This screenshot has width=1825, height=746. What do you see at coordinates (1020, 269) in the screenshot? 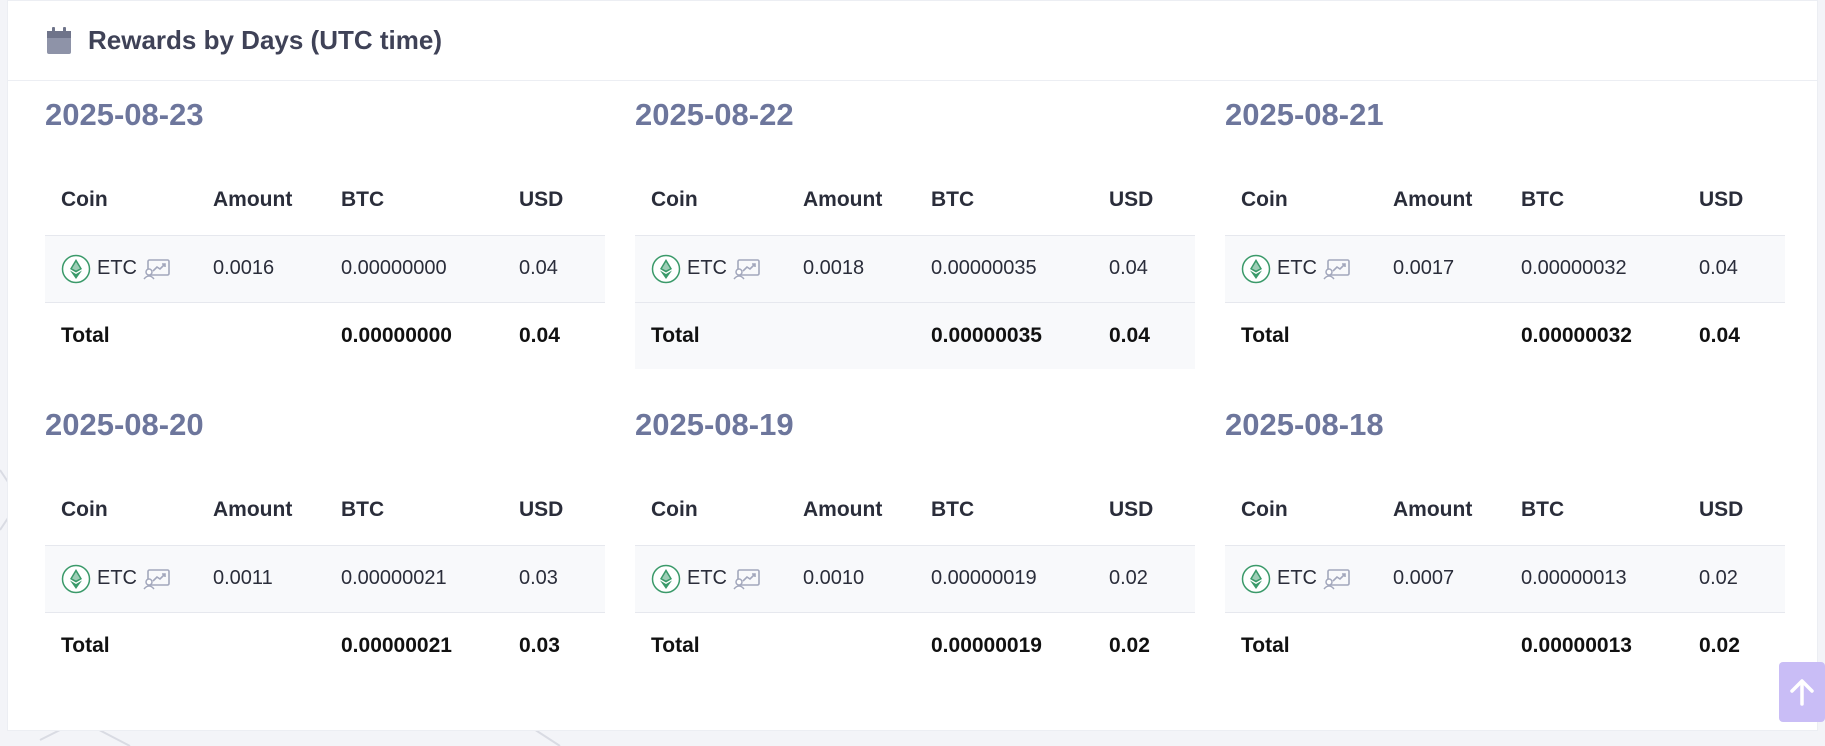
I see `btc-cell: 0.00000035` at bounding box center [1020, 269].